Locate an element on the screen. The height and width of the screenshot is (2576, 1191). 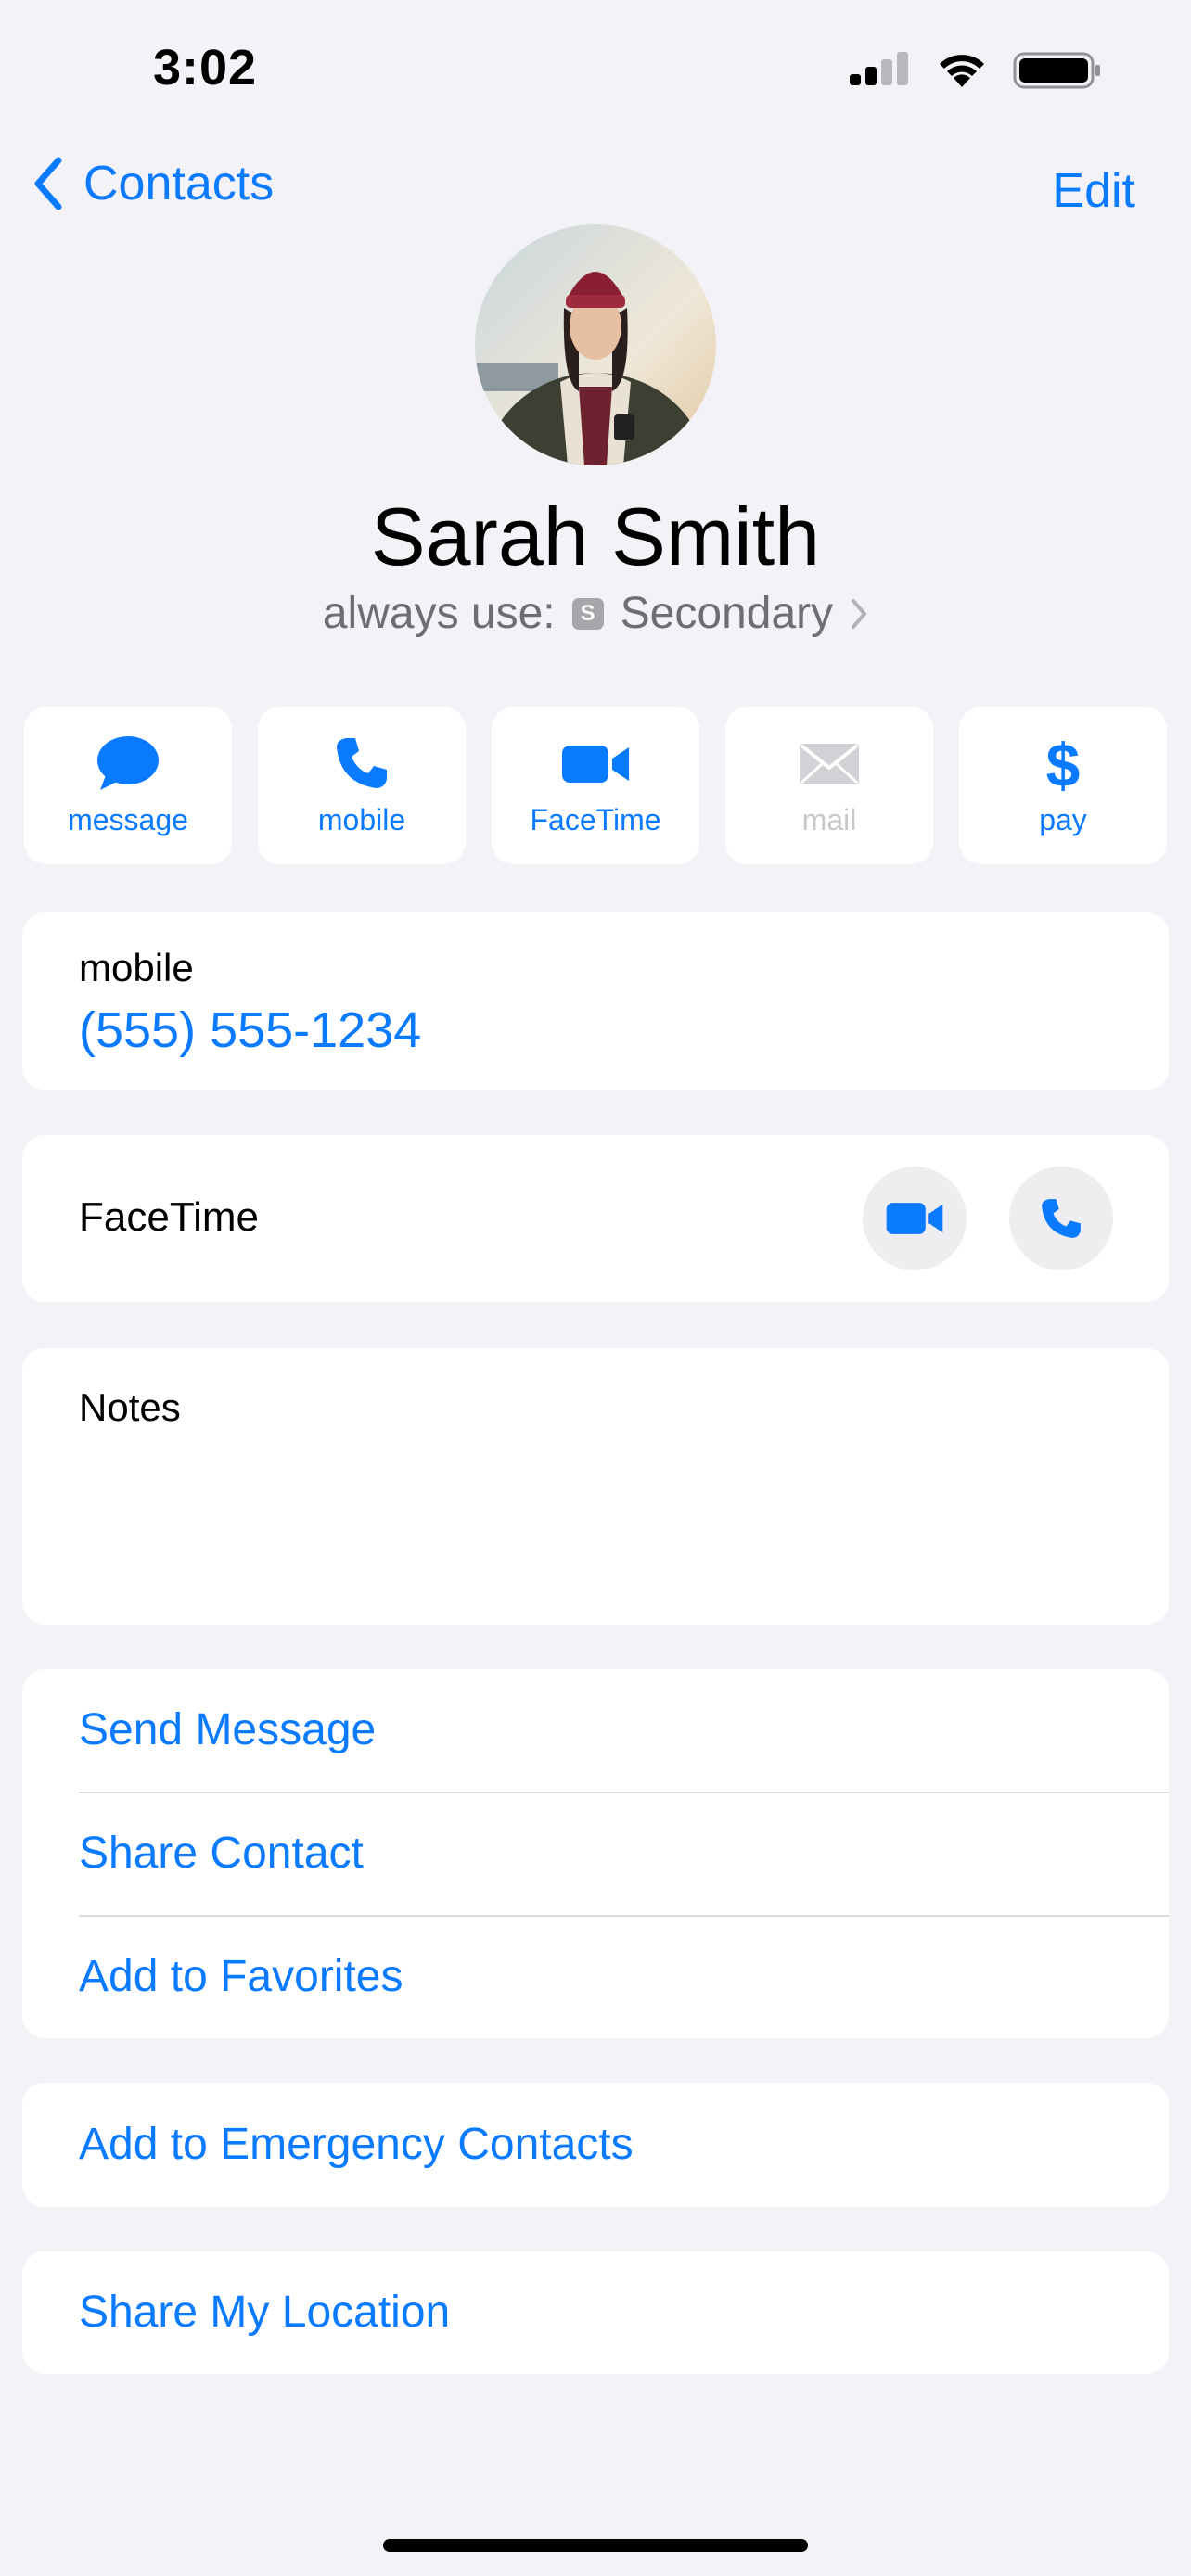
add-to-emergency-contacts-option: Add to Emergency Contacts is located at coordinates (356, 2144).